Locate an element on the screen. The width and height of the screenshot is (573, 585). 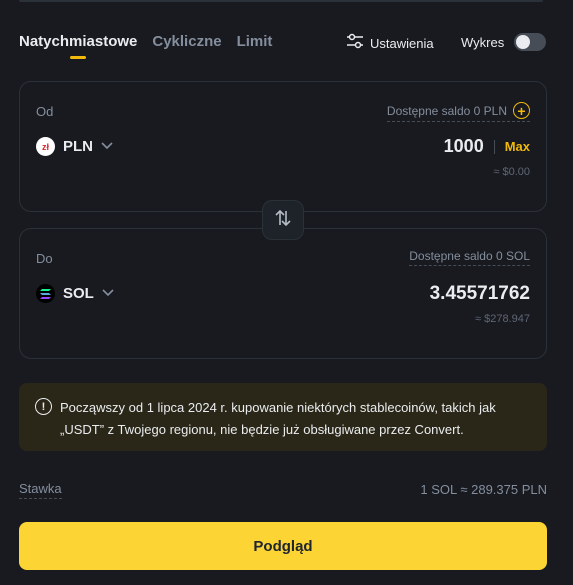
plus-circle-icon: + is located at coordinates (521, 110).